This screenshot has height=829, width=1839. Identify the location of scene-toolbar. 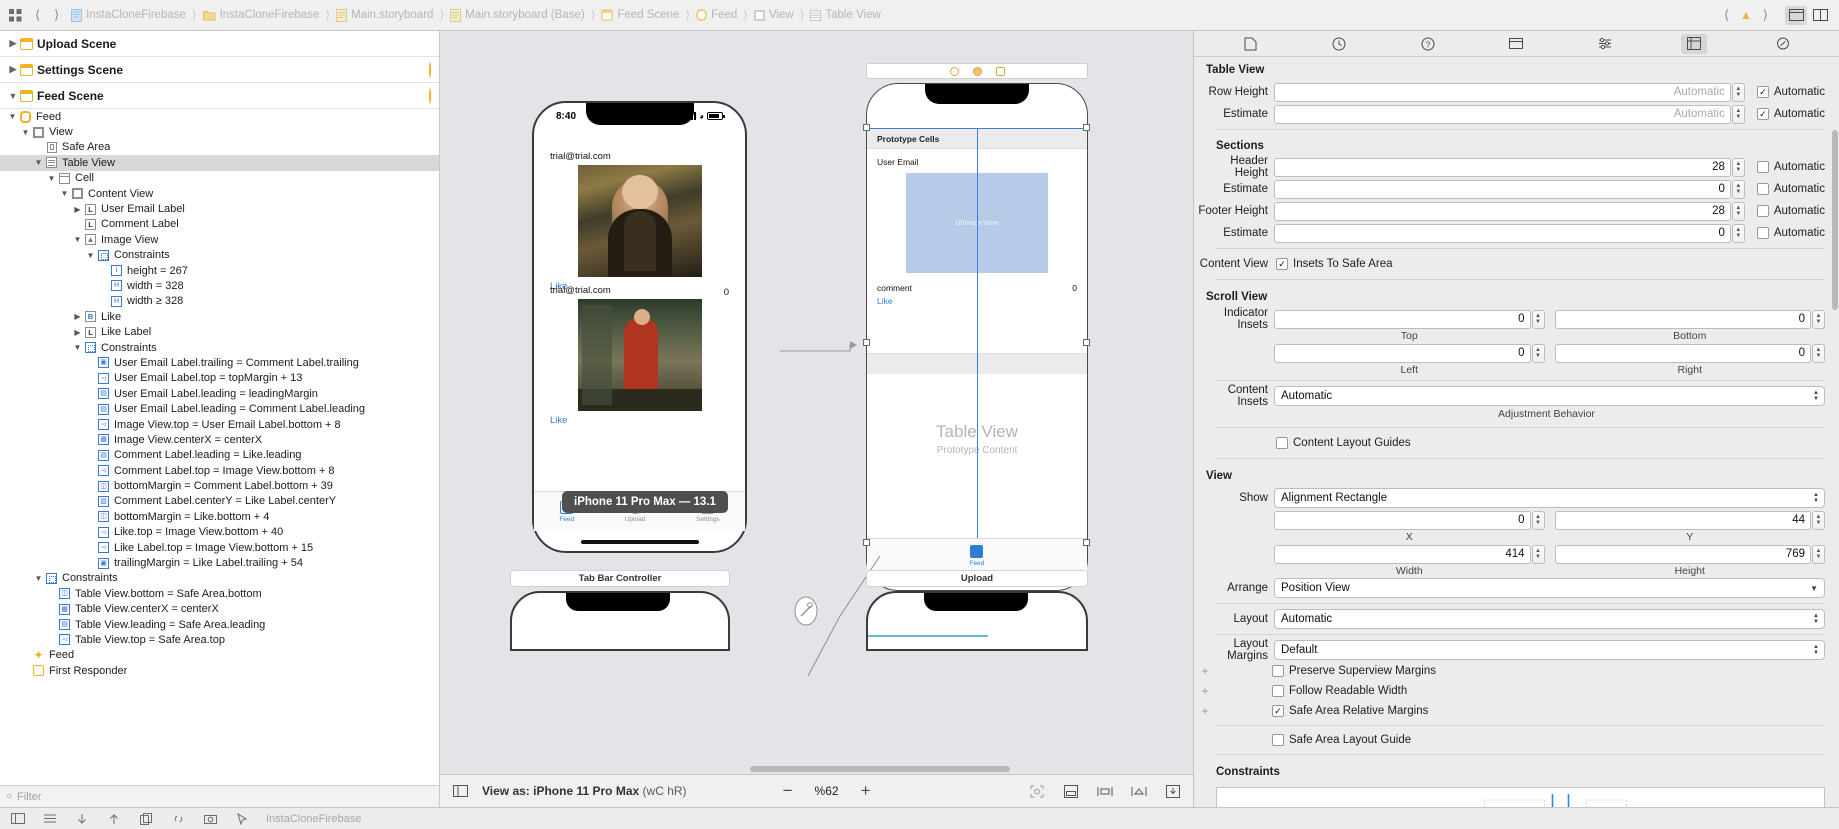
(977, 71).